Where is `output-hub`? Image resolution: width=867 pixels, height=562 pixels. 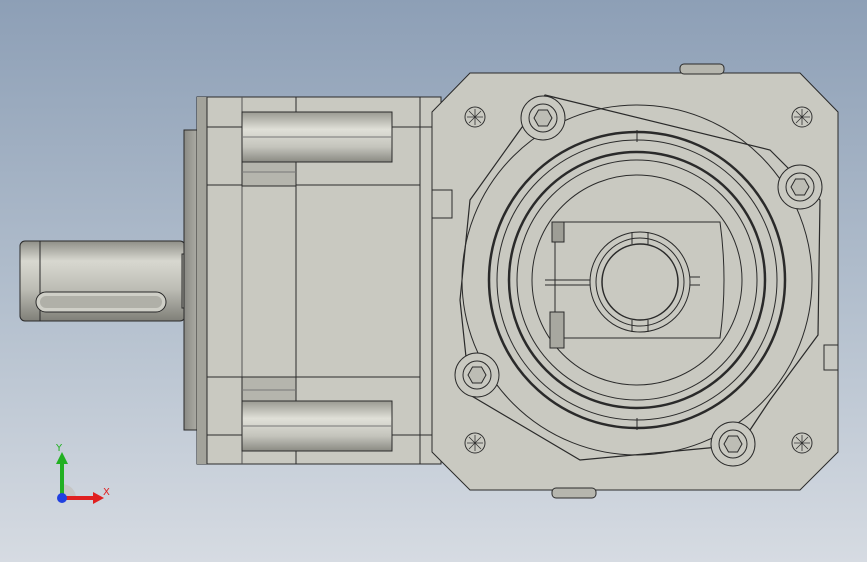 output-hub is located at coordinates (635, 285).